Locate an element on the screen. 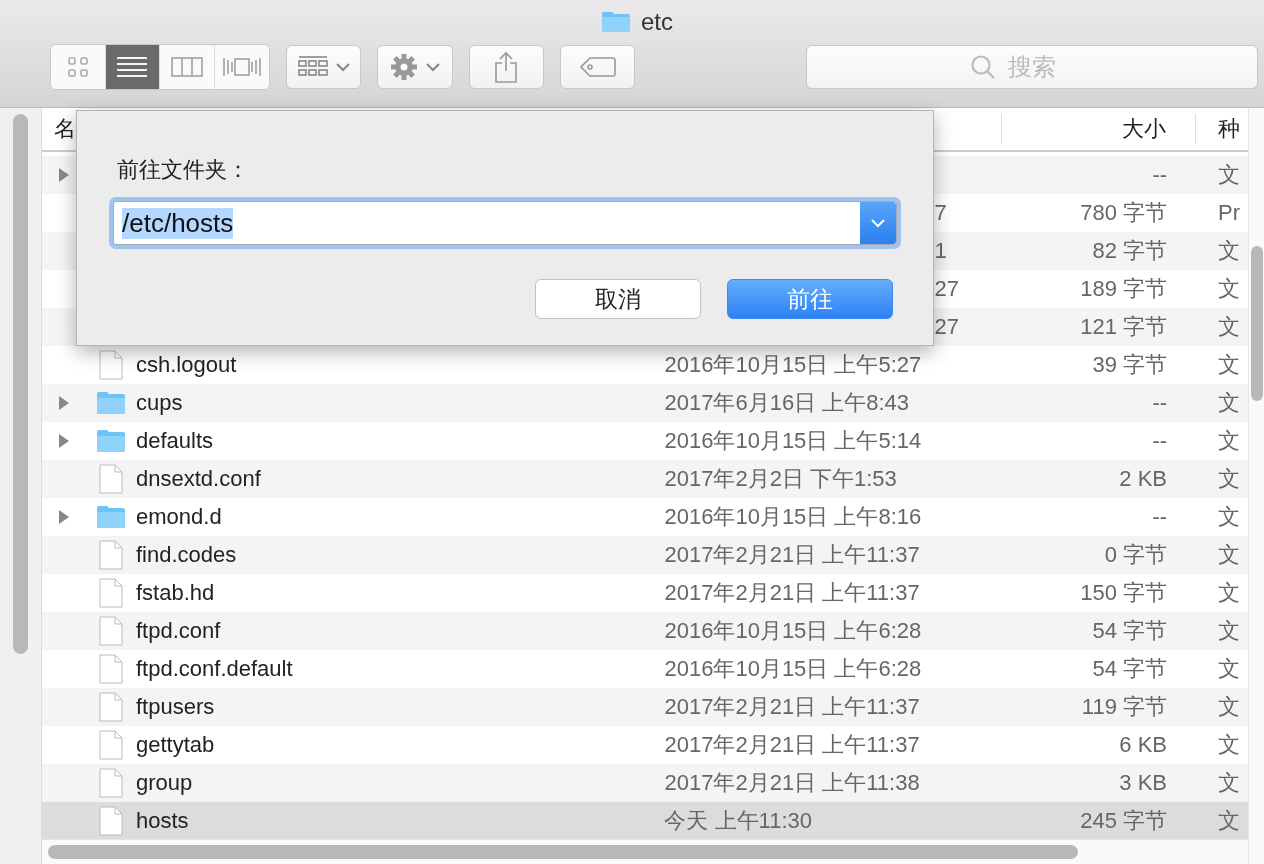 The width and height of the screenshot is (1264, 864). columns-icon is located at coordinates (186, 67).